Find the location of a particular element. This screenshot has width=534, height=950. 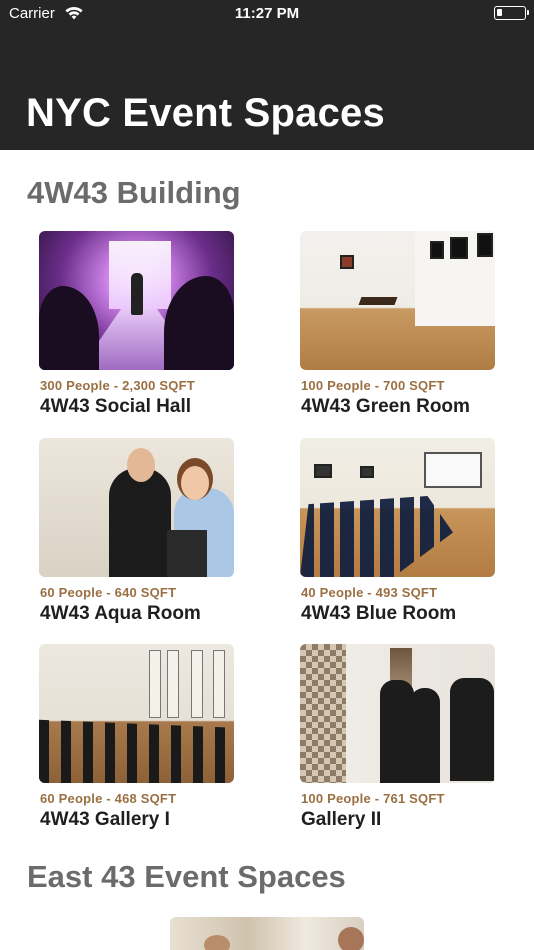

space-name: 4W43 Blue Room is located at coordinates (379, 613).